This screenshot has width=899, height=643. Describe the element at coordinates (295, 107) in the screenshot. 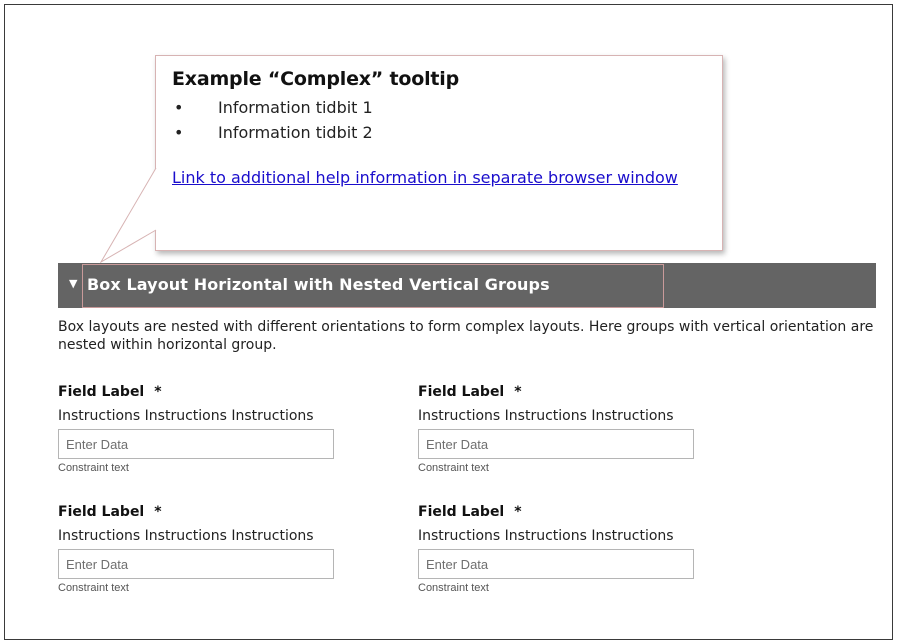

I see `tooltip-item-text: Information tidbit 1` at that location.